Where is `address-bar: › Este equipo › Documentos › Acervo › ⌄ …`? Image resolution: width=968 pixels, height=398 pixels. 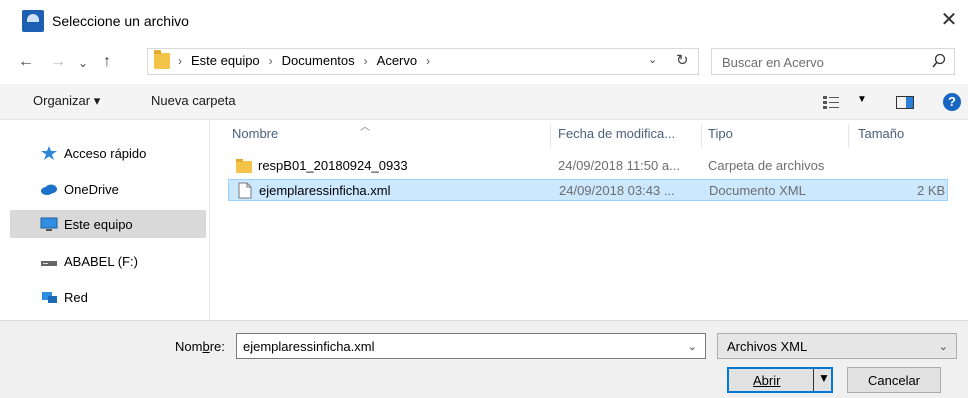
address-bar: › Este equipo › Documentos › Acervo › ⌄ … is located at coordinates (423, 61).